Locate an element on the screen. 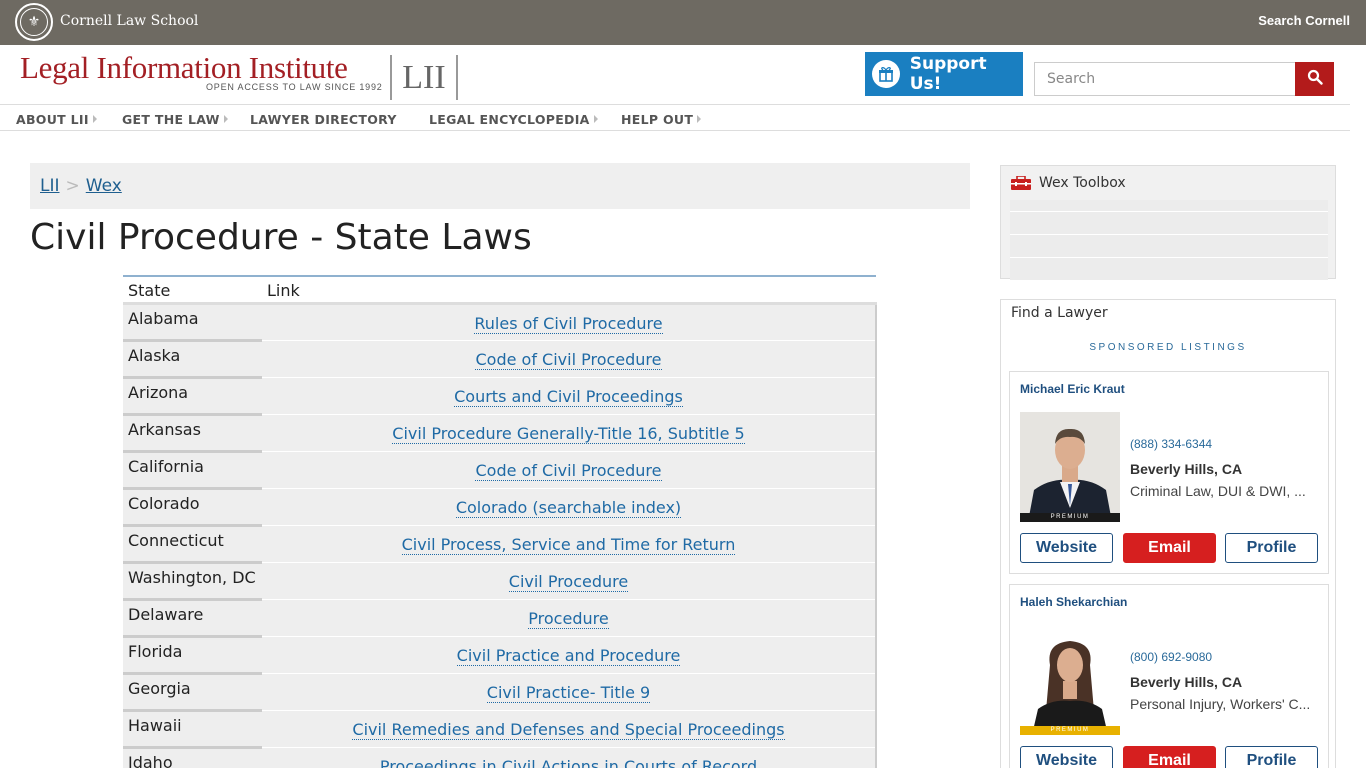  lii-logo-mark: LII is located at coordinates (424, 77).